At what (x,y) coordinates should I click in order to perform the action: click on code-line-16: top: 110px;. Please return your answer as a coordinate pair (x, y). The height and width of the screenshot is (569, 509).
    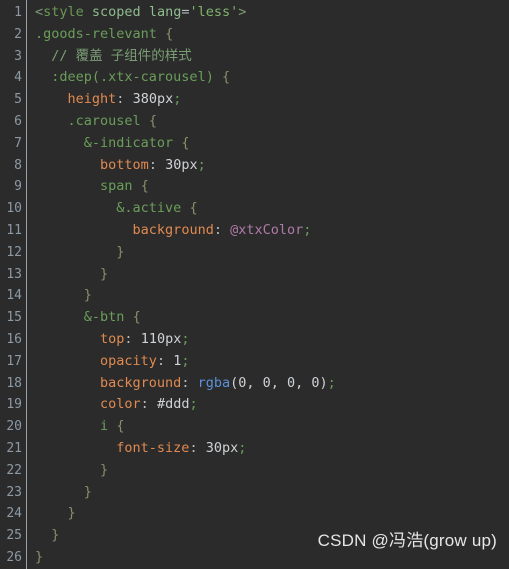
    Looking at the image, I should click on (272, 340).